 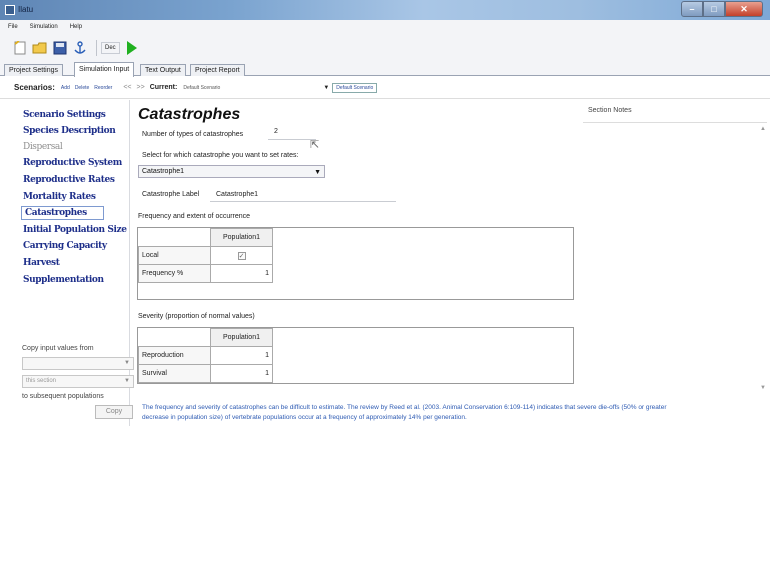 I want to click on sidebar-item-mortality-rates: Mortality Rates, so click(x=59, y=197).